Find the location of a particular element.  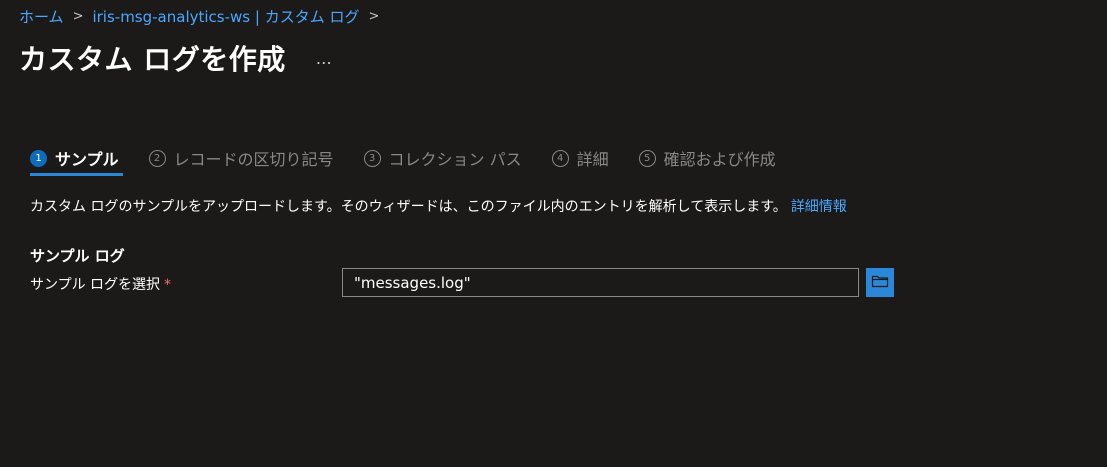

tab-sample: 1 サンプル is located at coordinates (76, 161).